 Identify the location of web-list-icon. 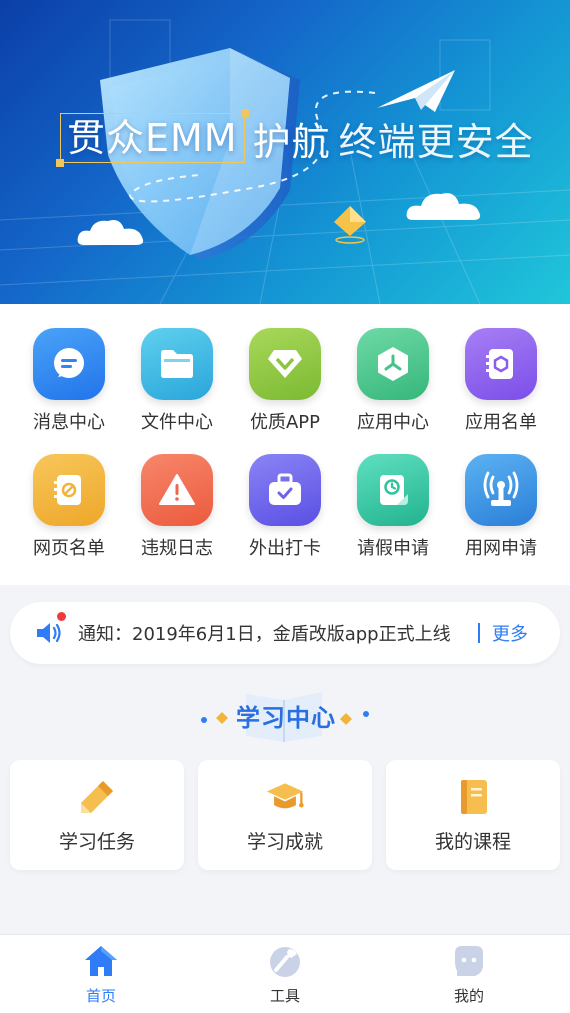
(69, 490).